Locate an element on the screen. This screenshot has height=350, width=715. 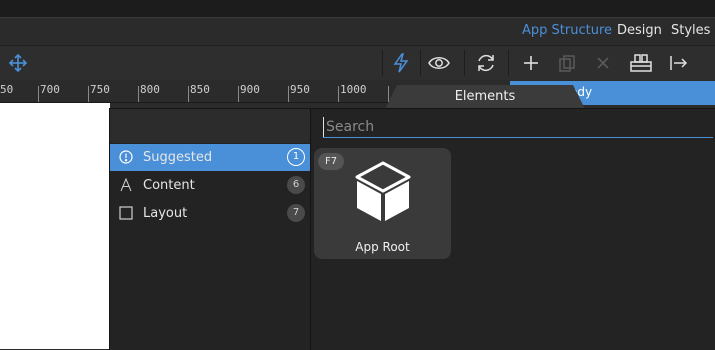
export-button is located at coordinates (679, 63).